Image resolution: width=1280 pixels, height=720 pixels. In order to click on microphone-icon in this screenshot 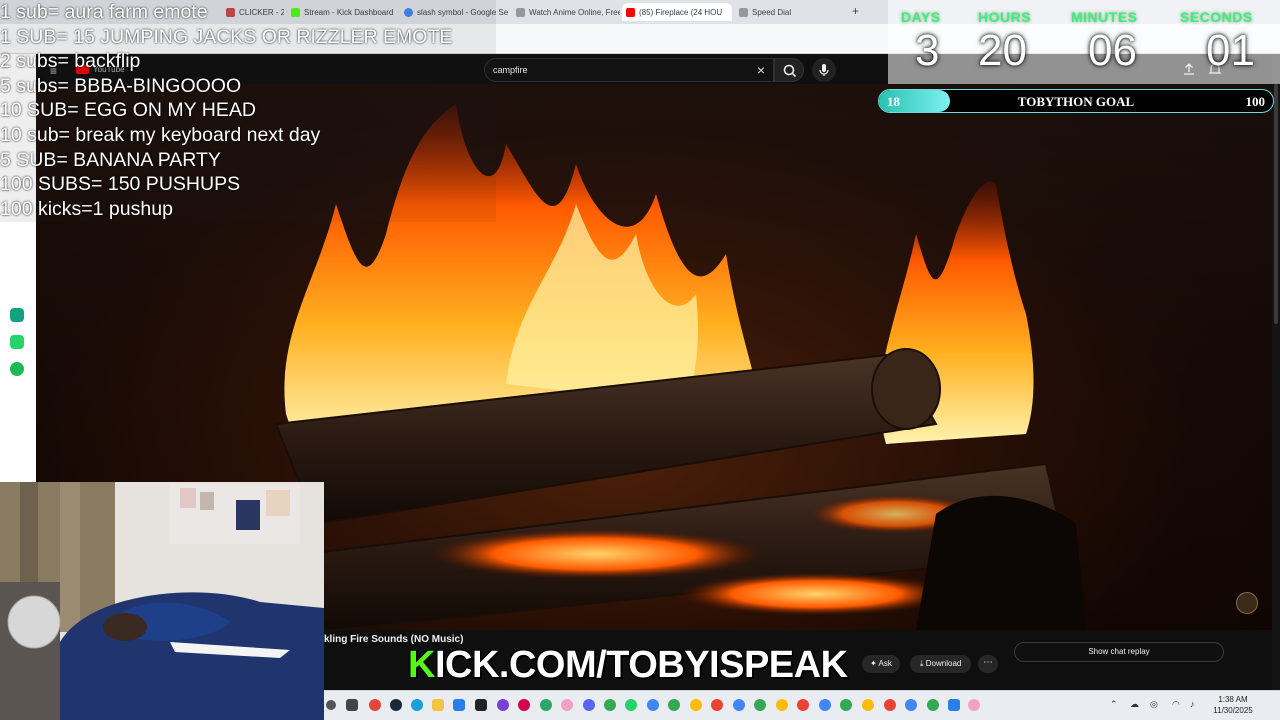, I will do `click(824, 70)`.